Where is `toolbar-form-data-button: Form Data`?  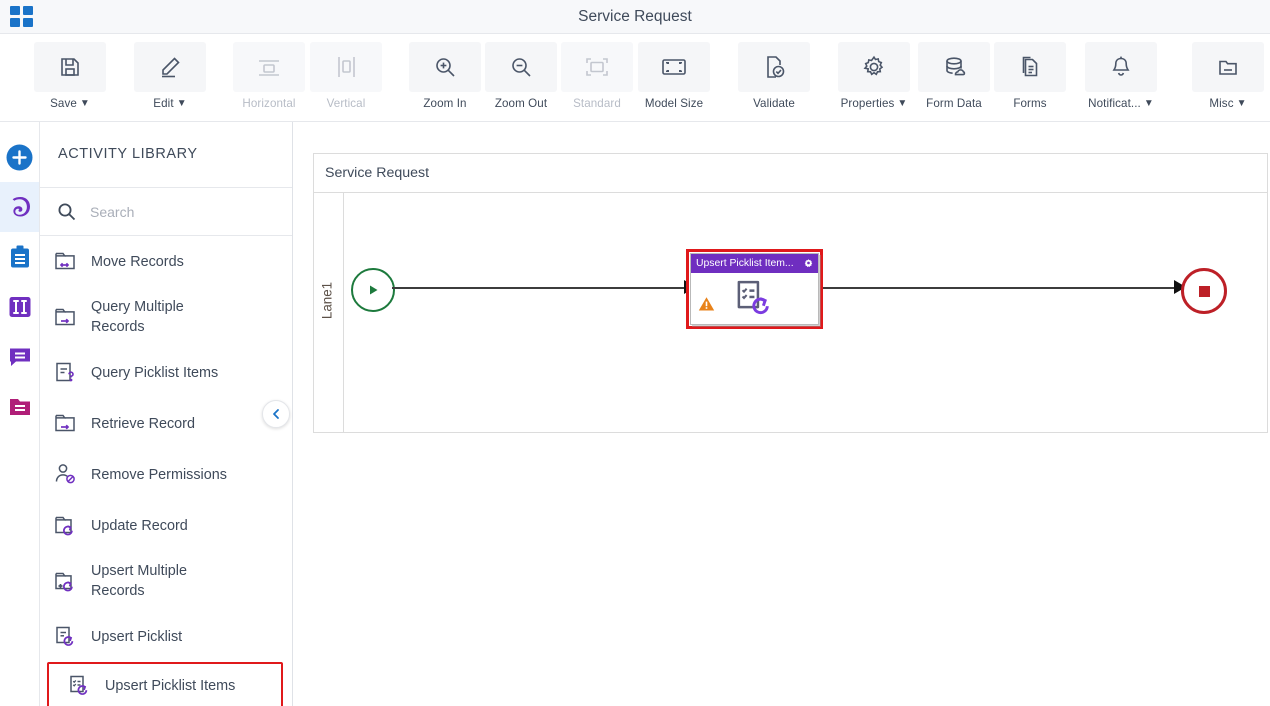 toolbar-form-data-button: Form Data is located at coordinates (954, 76).